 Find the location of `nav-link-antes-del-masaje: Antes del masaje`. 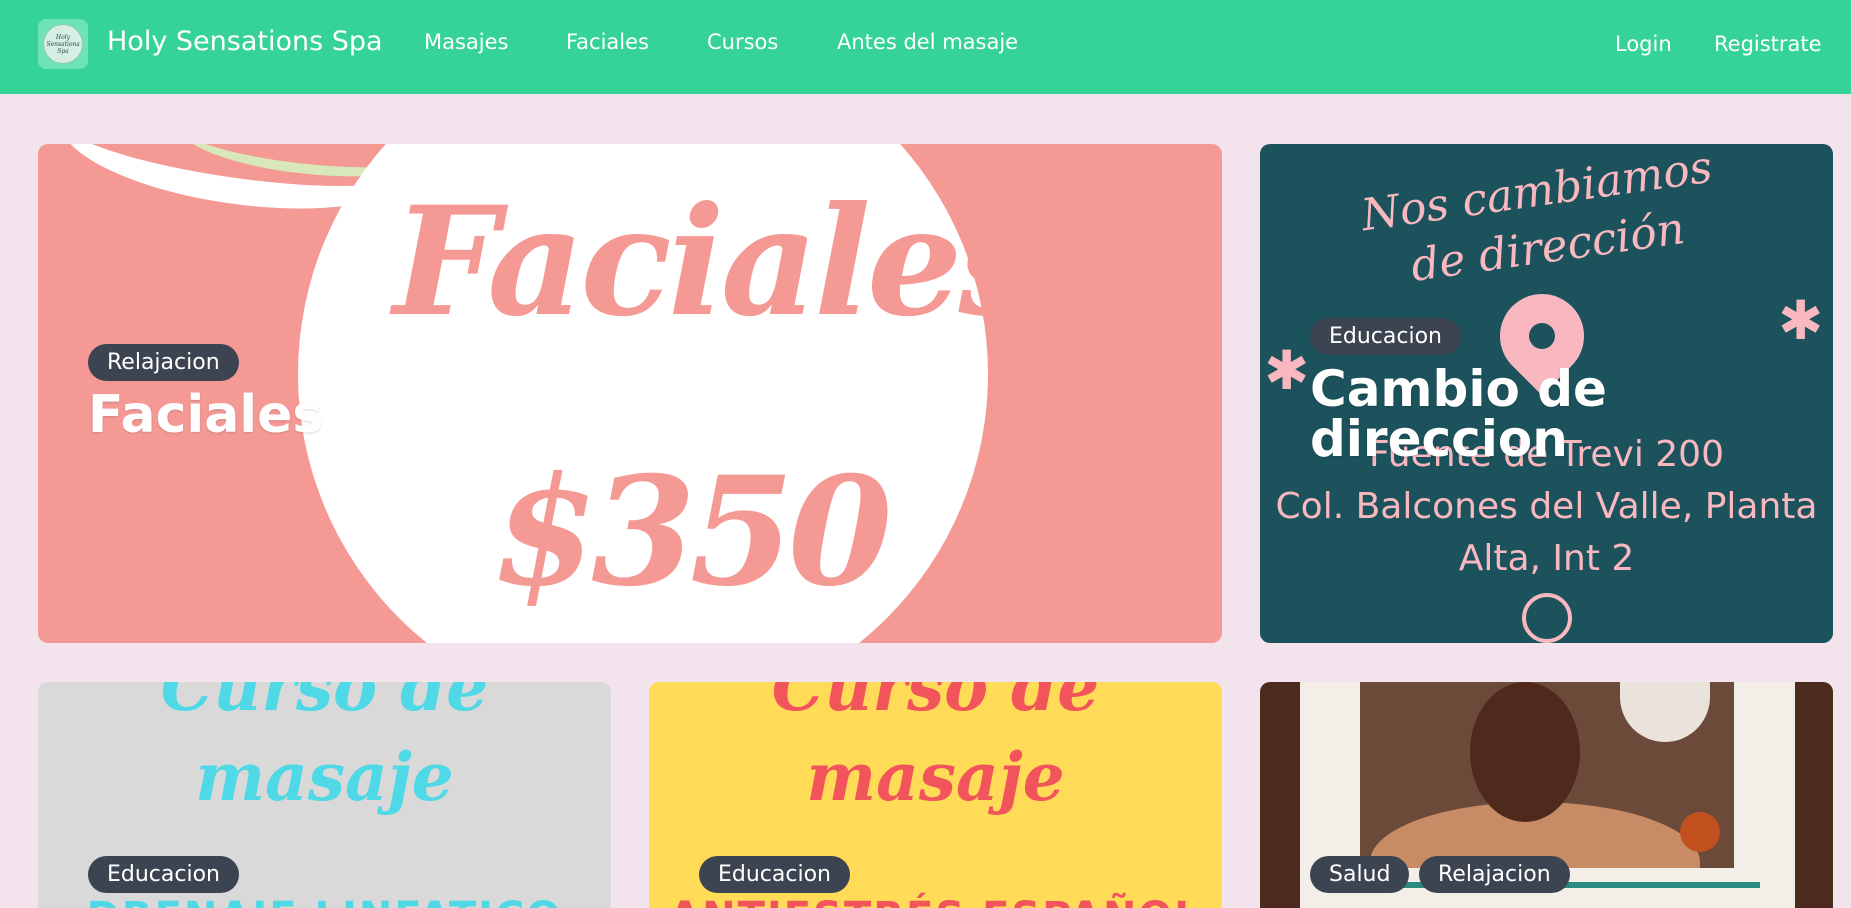

nav-link-antes-del-masaje: Antes del masaje is located at coordinates (927, 42).